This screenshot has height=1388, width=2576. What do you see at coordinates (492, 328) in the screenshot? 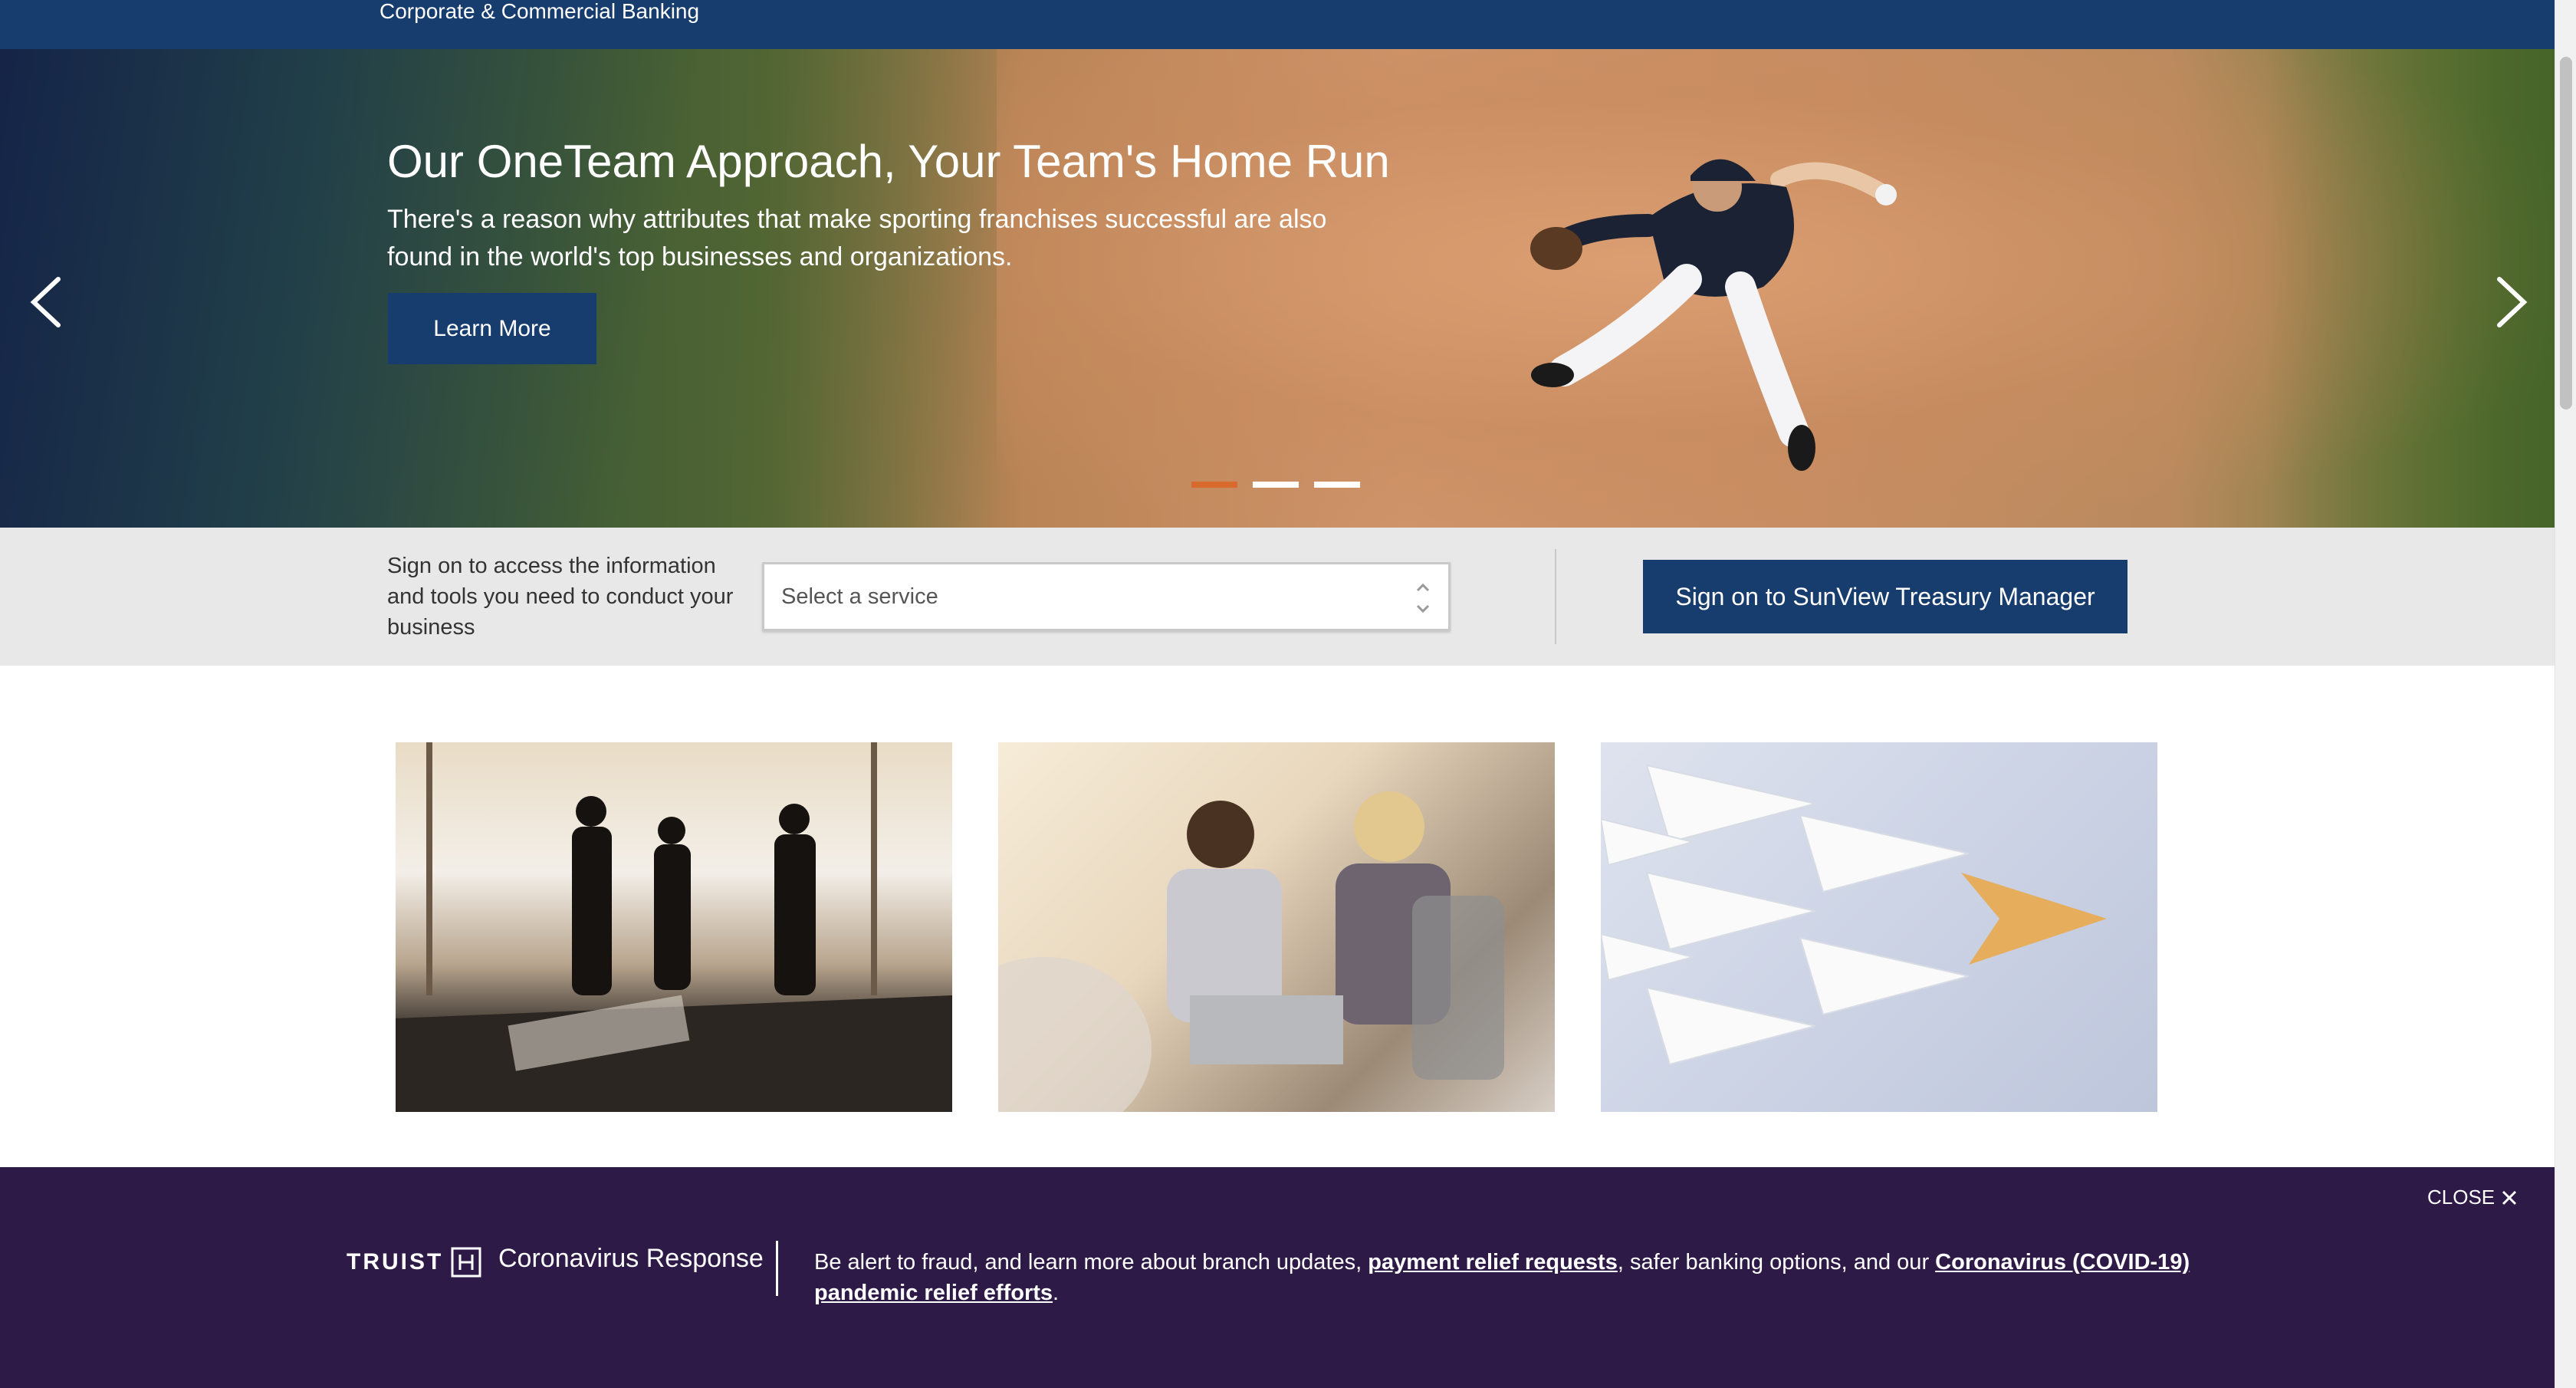
I see `learn-more-button: Learn More` at bounding box center [492, 328].